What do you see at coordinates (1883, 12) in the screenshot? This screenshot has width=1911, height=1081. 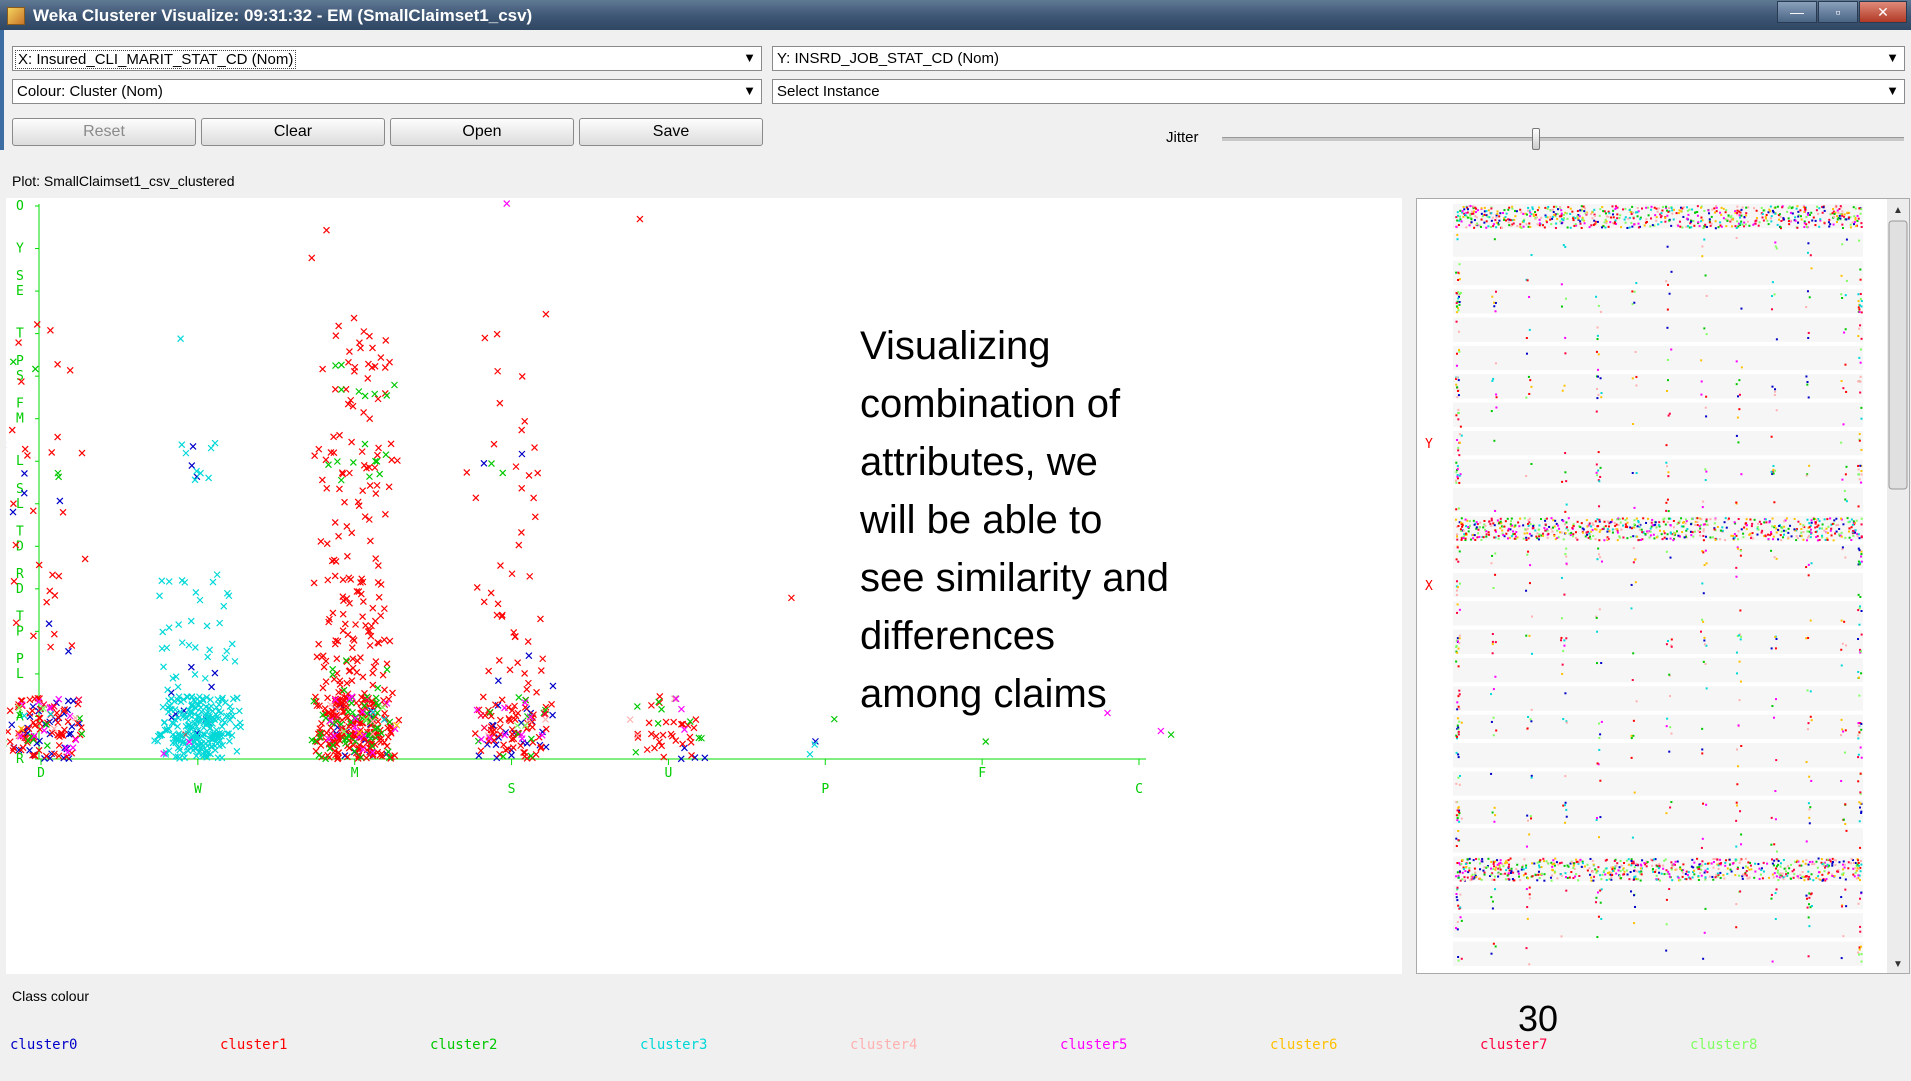 I see `close-button: ✕` at bounding box center [1883, 12].